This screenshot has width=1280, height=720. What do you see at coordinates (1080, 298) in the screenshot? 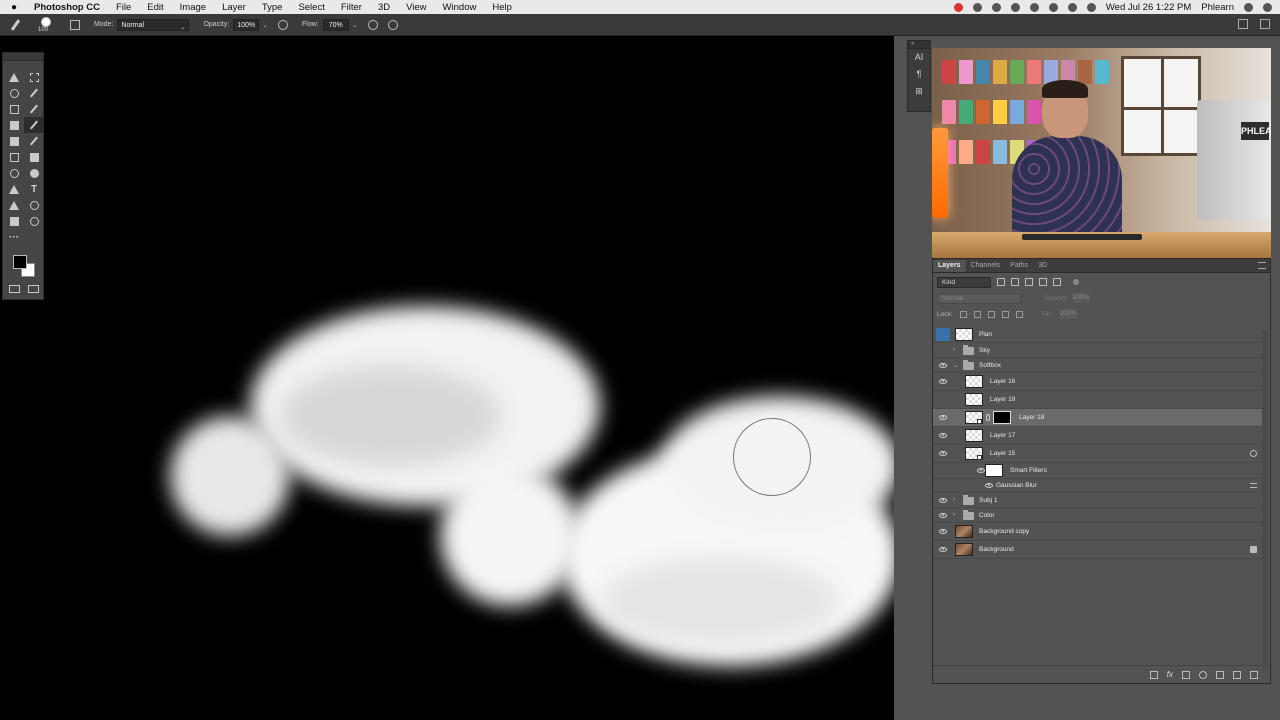
I see `layer-opacity-field: 100%` at bounding box center [1080, 298].